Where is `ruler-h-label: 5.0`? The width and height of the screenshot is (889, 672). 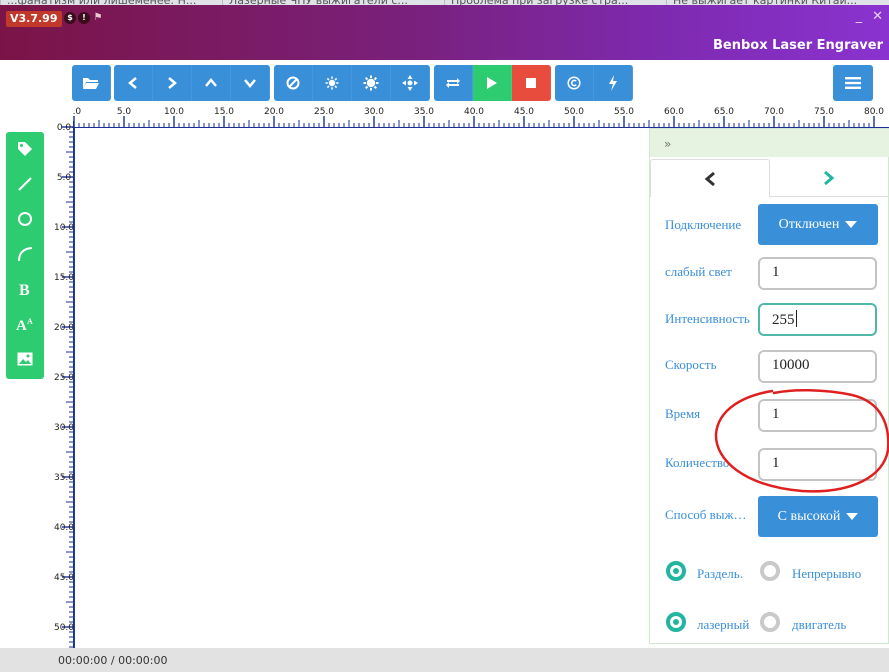 ruler-h-label: 5.0 is located at coordinates (124, 112).